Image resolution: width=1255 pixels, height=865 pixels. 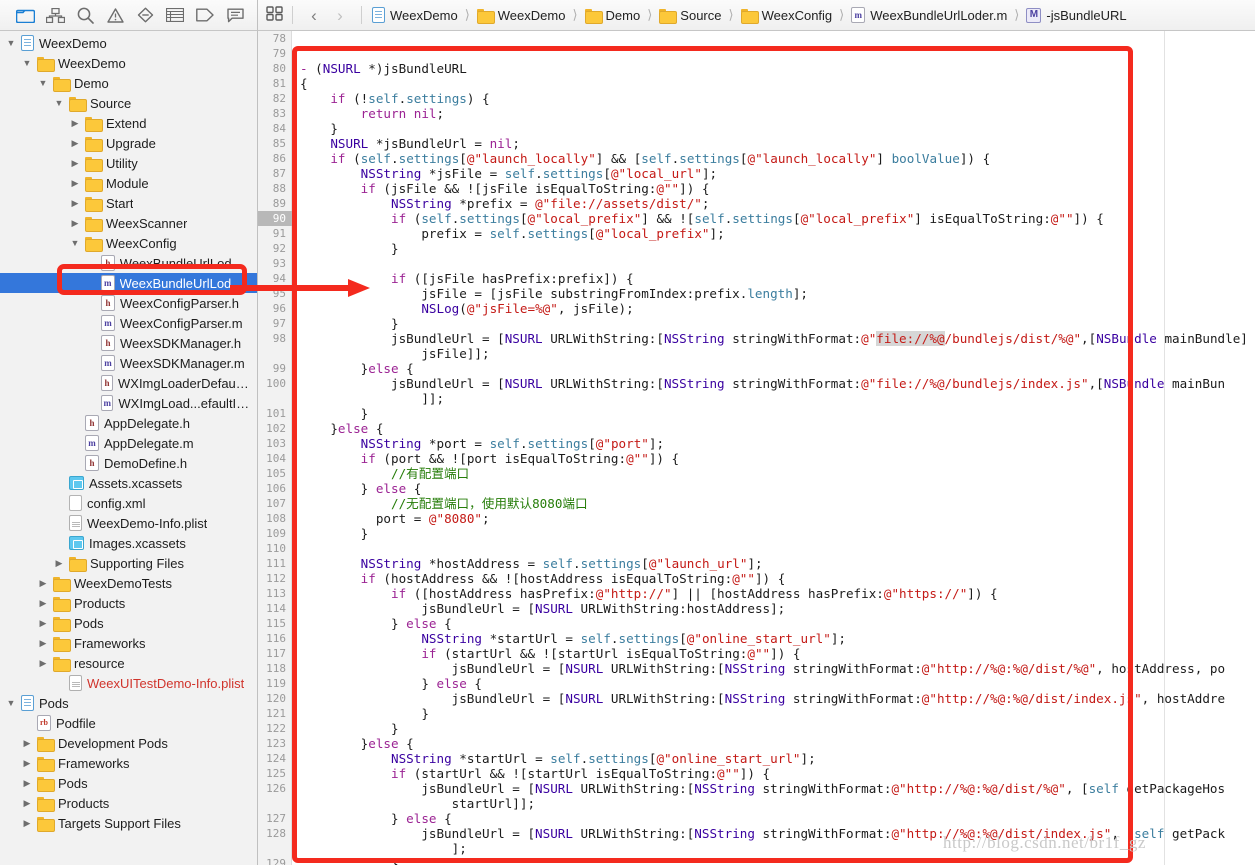 What do you see at coordinates (756, 548) in the screenshot?
I see `code-line: 110` at bounding box center [756, 548].